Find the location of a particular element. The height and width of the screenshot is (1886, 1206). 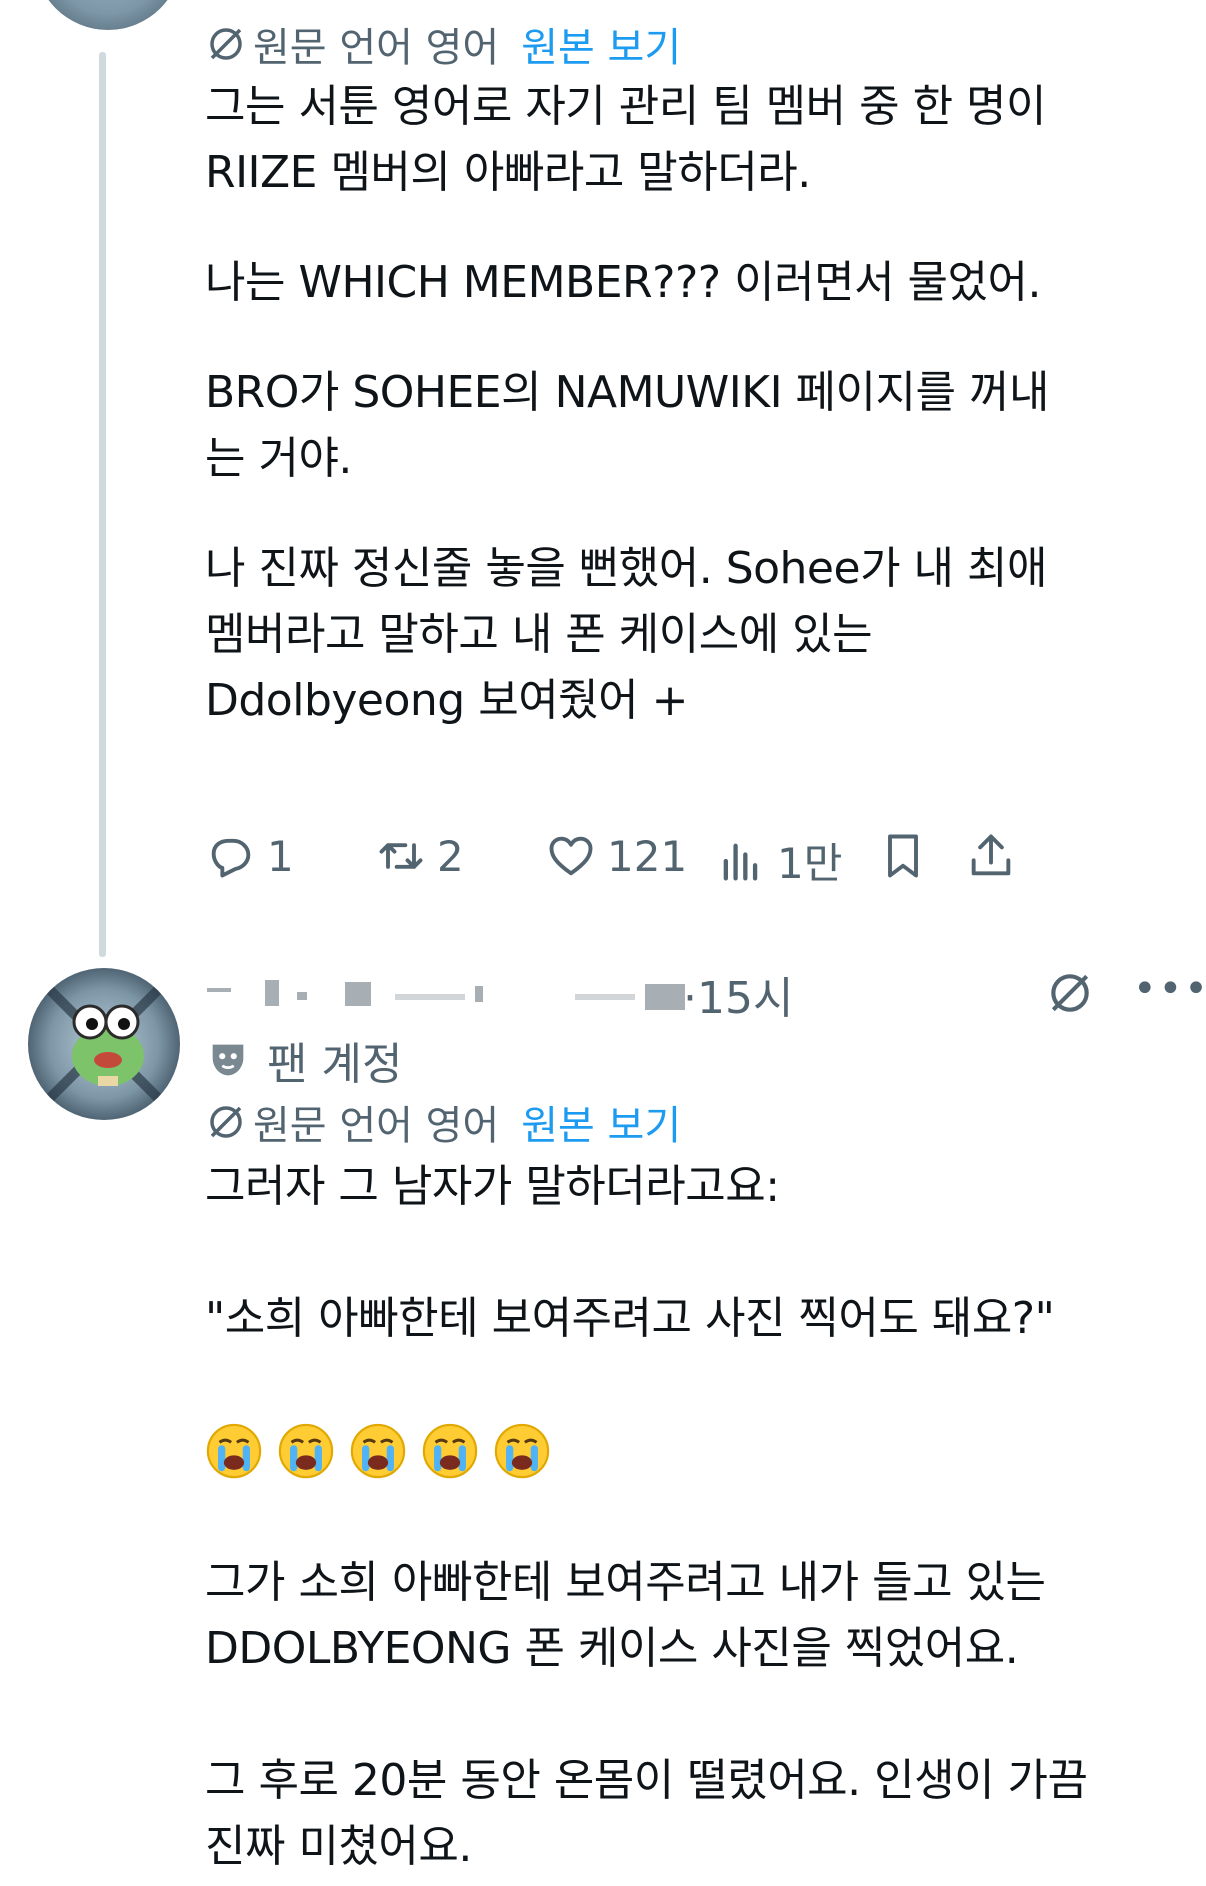

views-icon is located at coordinates (740, 861).